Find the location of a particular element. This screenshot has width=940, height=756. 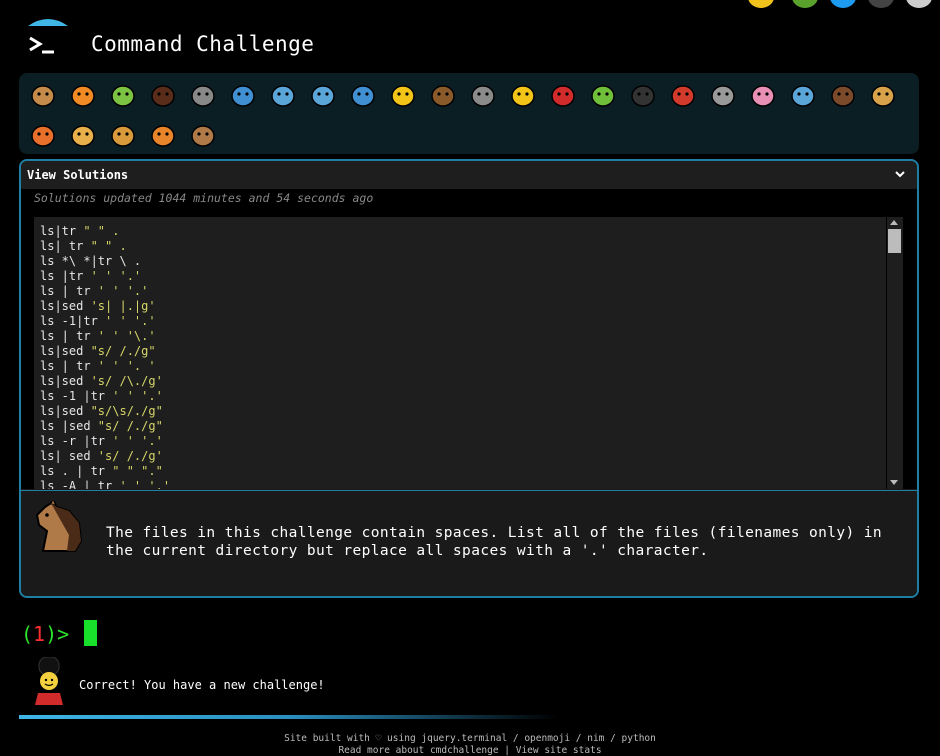

butterfly-icon is located at coordinates (83, 95).